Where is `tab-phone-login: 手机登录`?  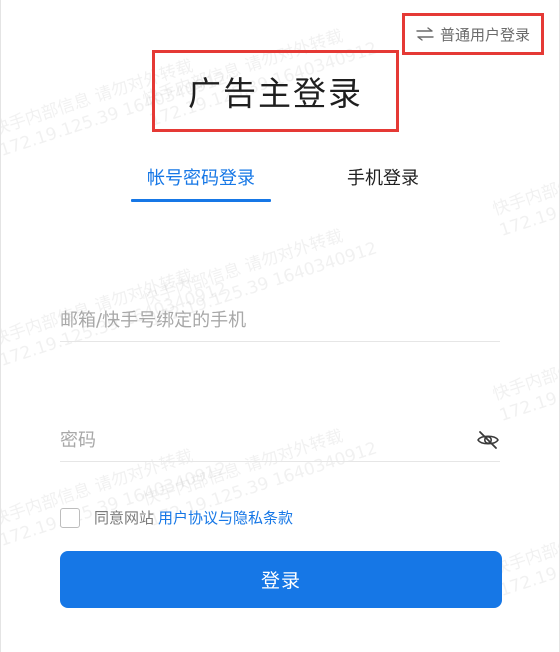
tab-phone-login: 手机登录 is located at coordinates (383, 184).